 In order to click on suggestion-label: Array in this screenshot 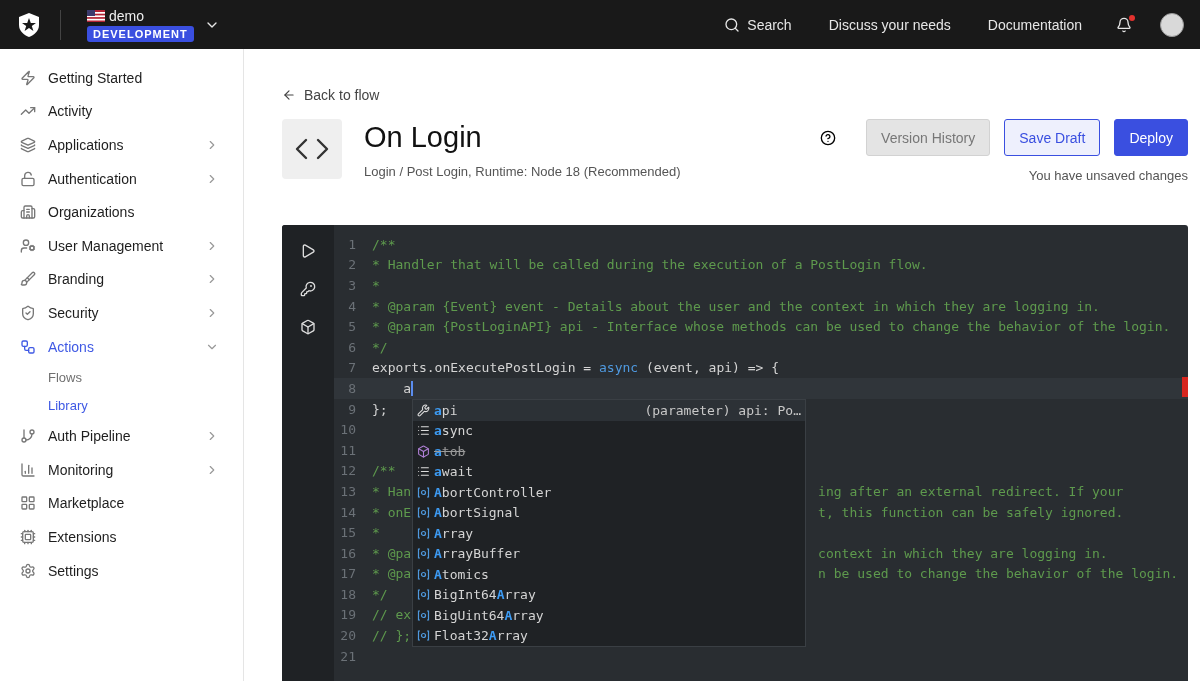, I will do `click(454, 533)`.